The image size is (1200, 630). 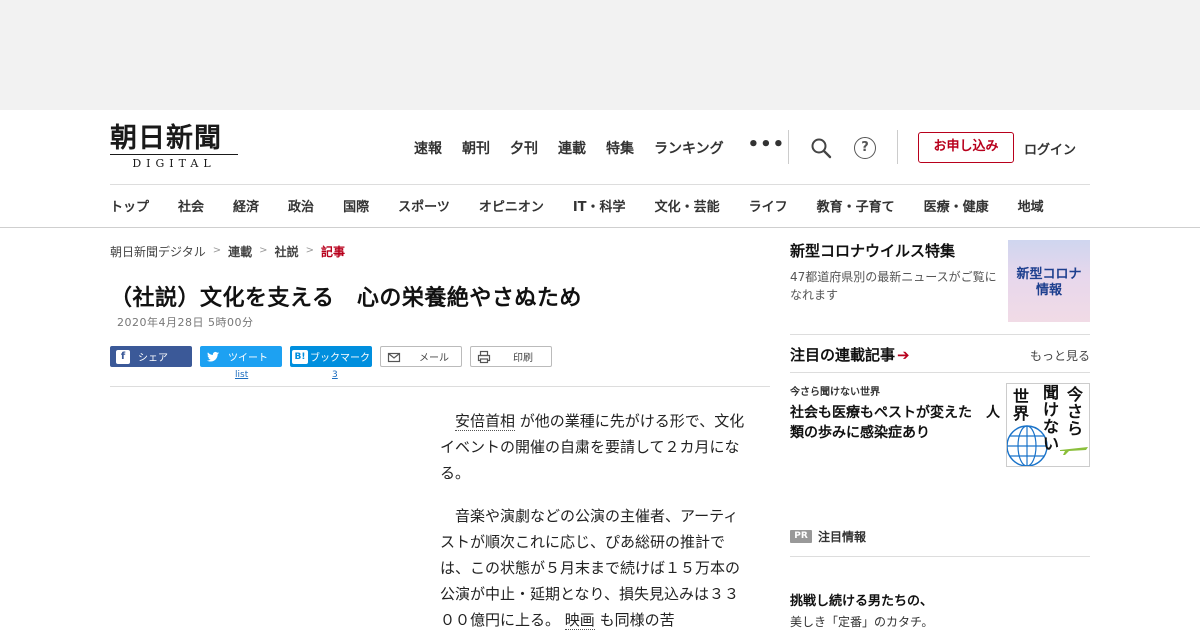 I want to click on covid-thumbnail: 新型コロナ 情報, so click(x=1049, y=281).